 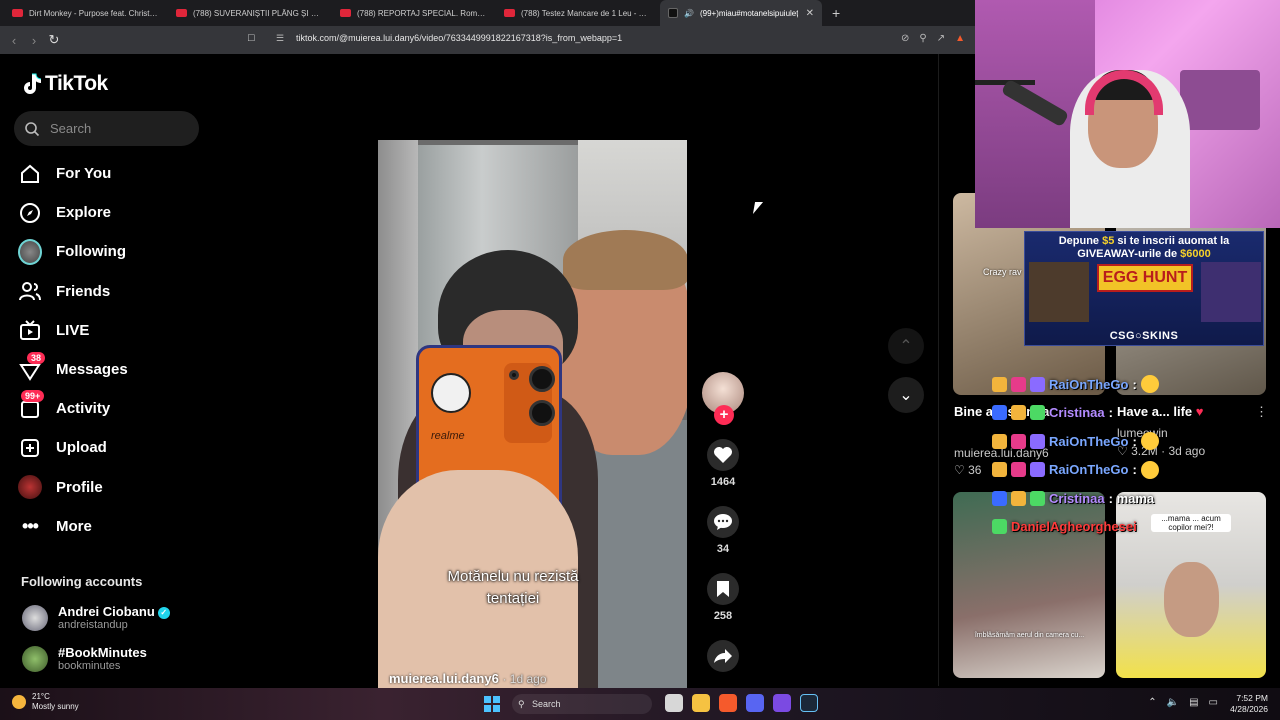 I want to click on account-handle: andreistandup, so click(x=93, y=625).